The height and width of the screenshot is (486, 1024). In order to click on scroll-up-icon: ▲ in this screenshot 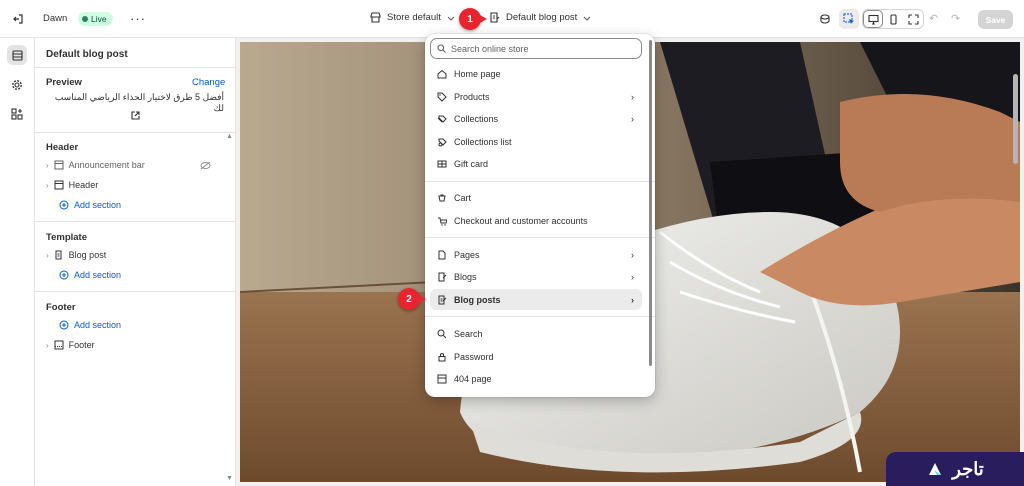, I will do `click(229, 136)`.